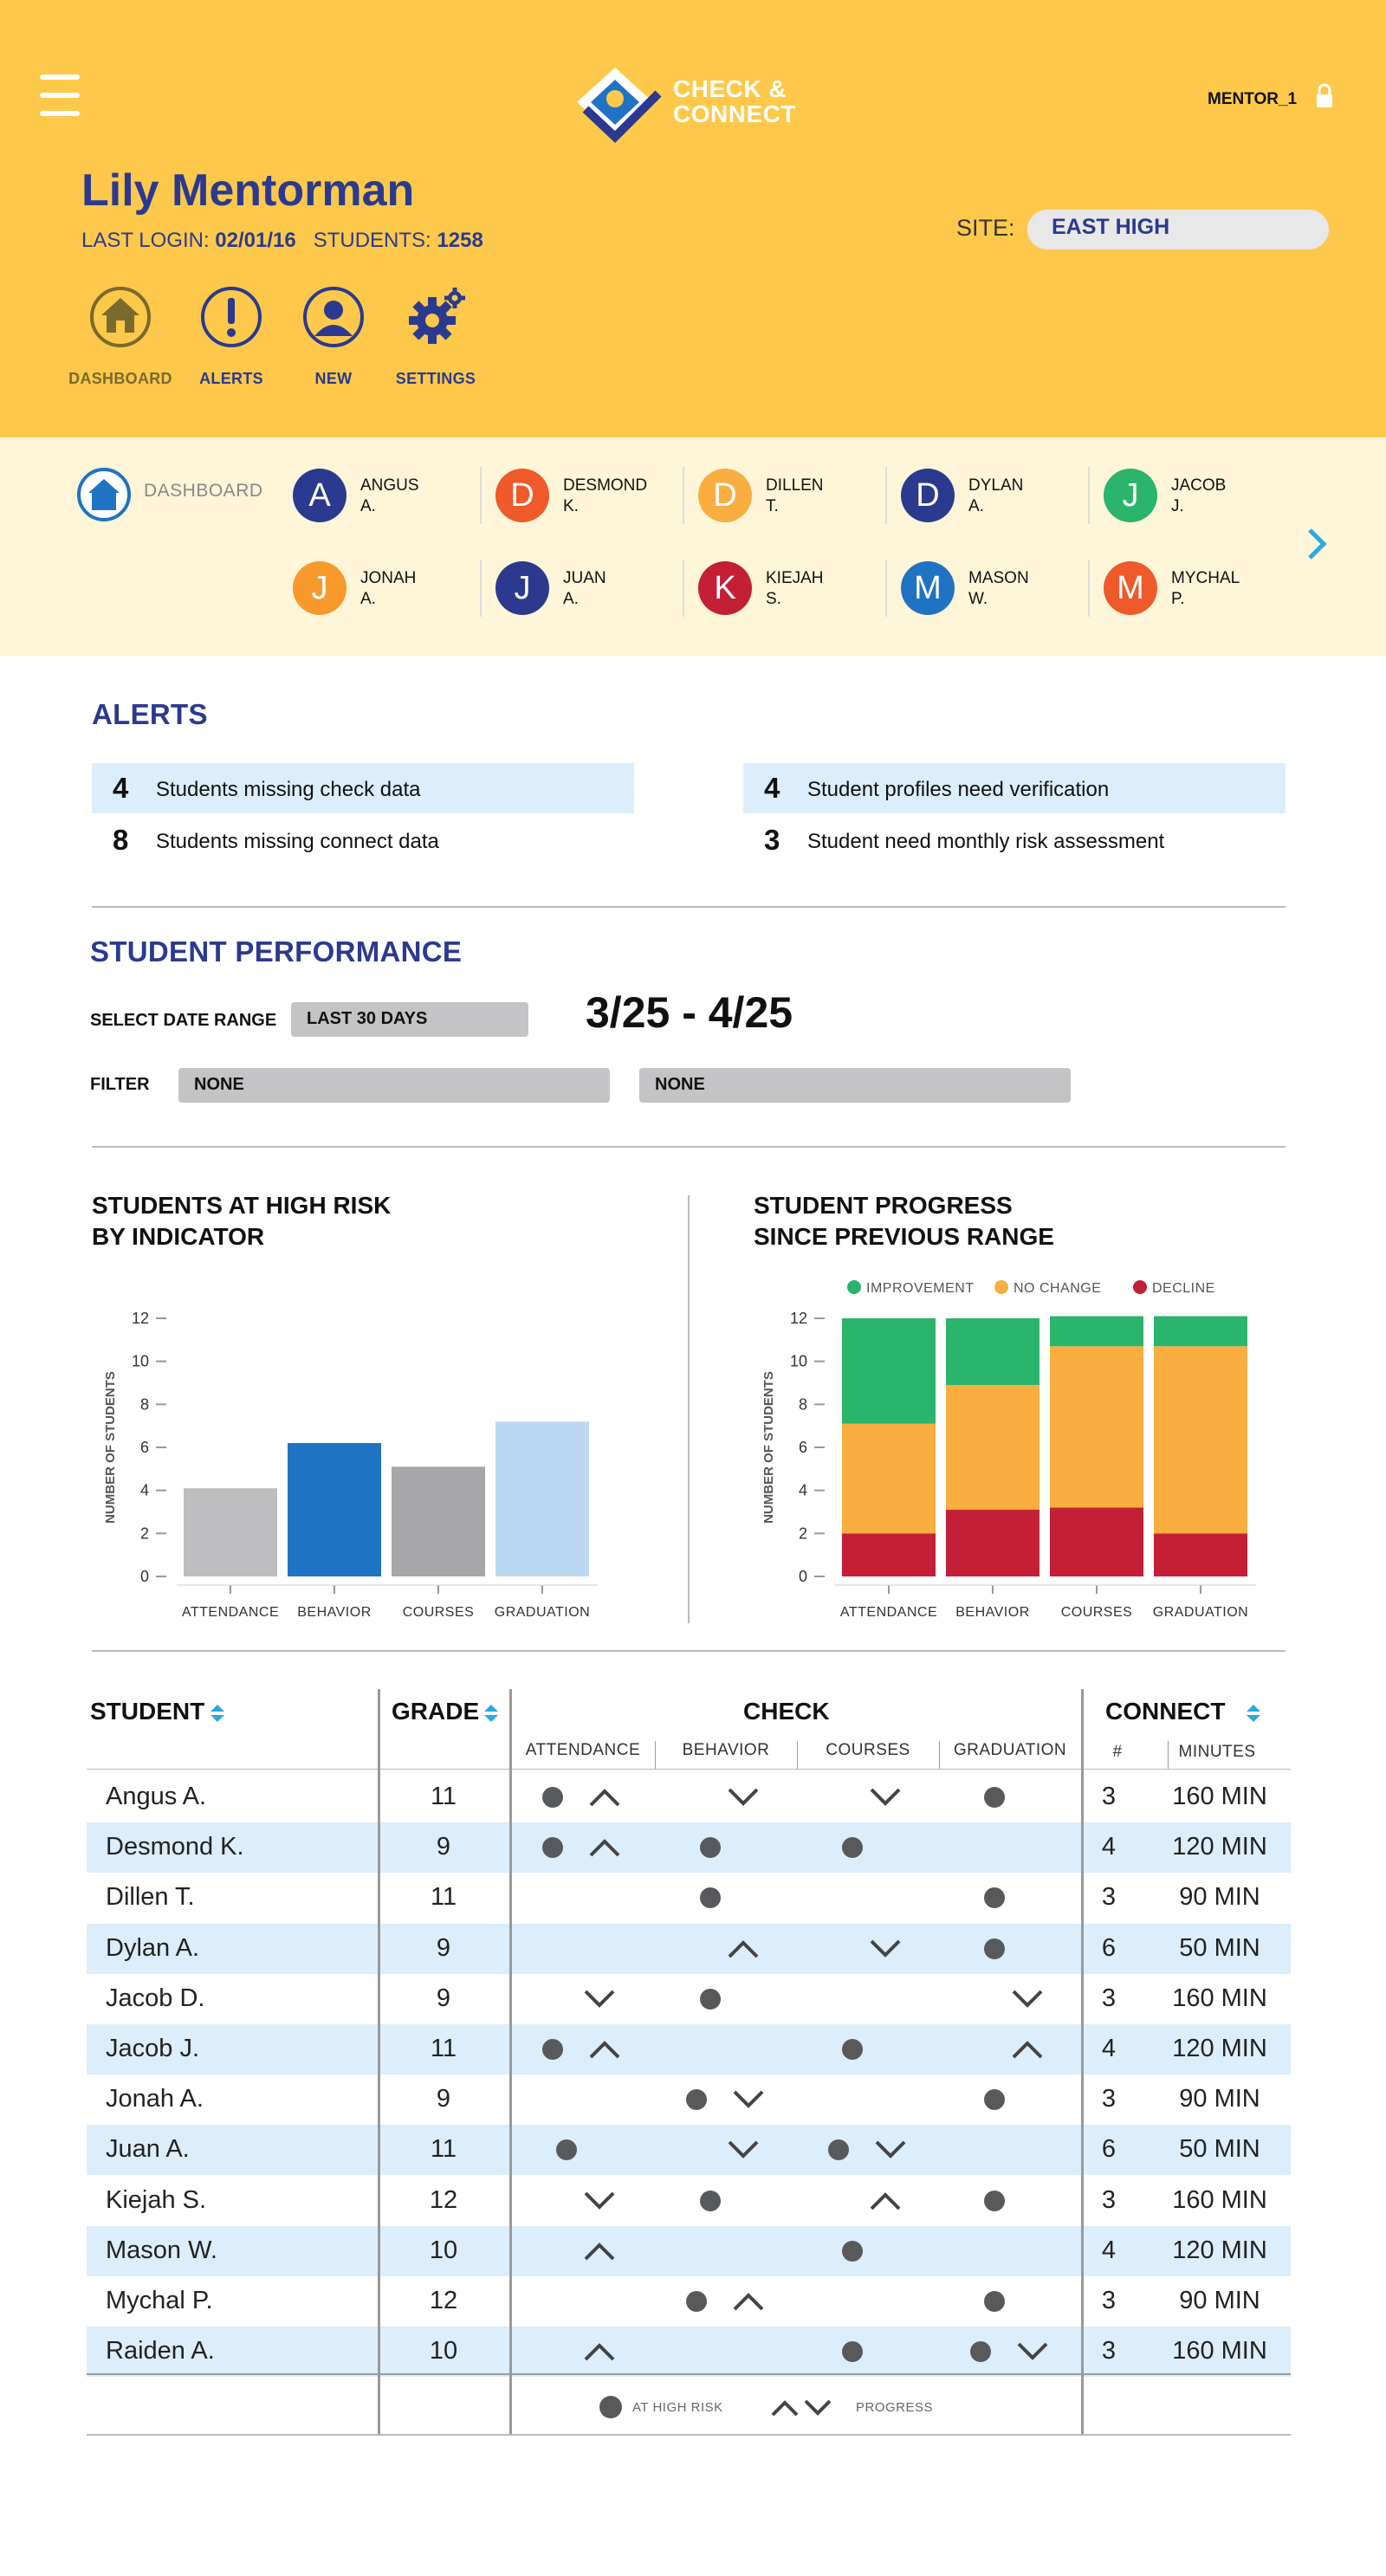 Image resolution: width=1386 pixels, height=2576 pixels. What do you see at coordinates (996, 497) in the screenshot?
I see `student-chip: D DYLAN A.` at bounding box center [996, 497].